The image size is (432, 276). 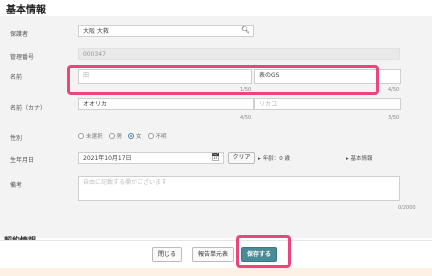 What do you see at coordinates (16, 185) in the screenshot?
I see `notes-label: 備考` at bounding box center [16, 185].